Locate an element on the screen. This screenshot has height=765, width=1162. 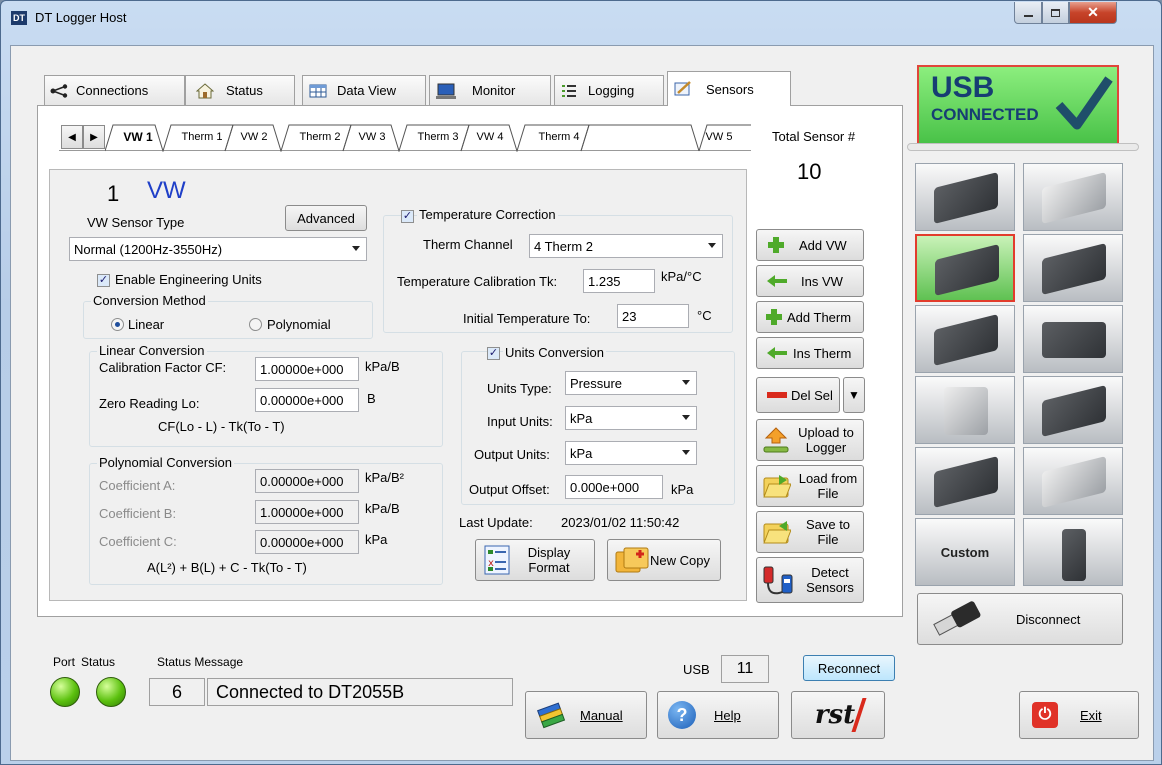
add-therm-button: Add Therm is located at coordinates (810, 317).